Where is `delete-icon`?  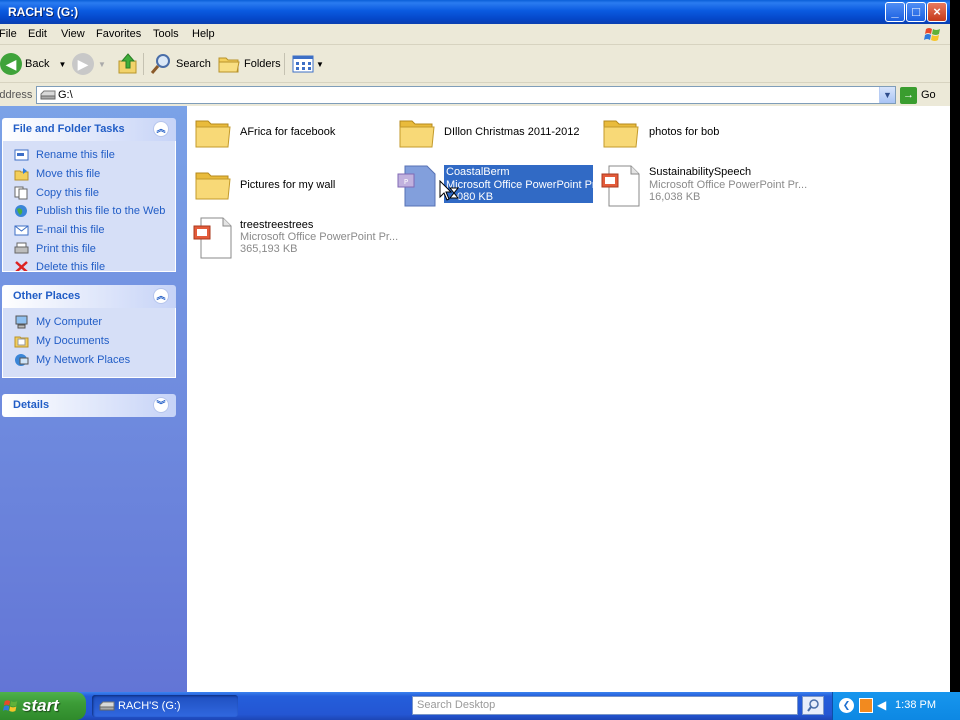
delete-icon is located at coordinates (21, 266).